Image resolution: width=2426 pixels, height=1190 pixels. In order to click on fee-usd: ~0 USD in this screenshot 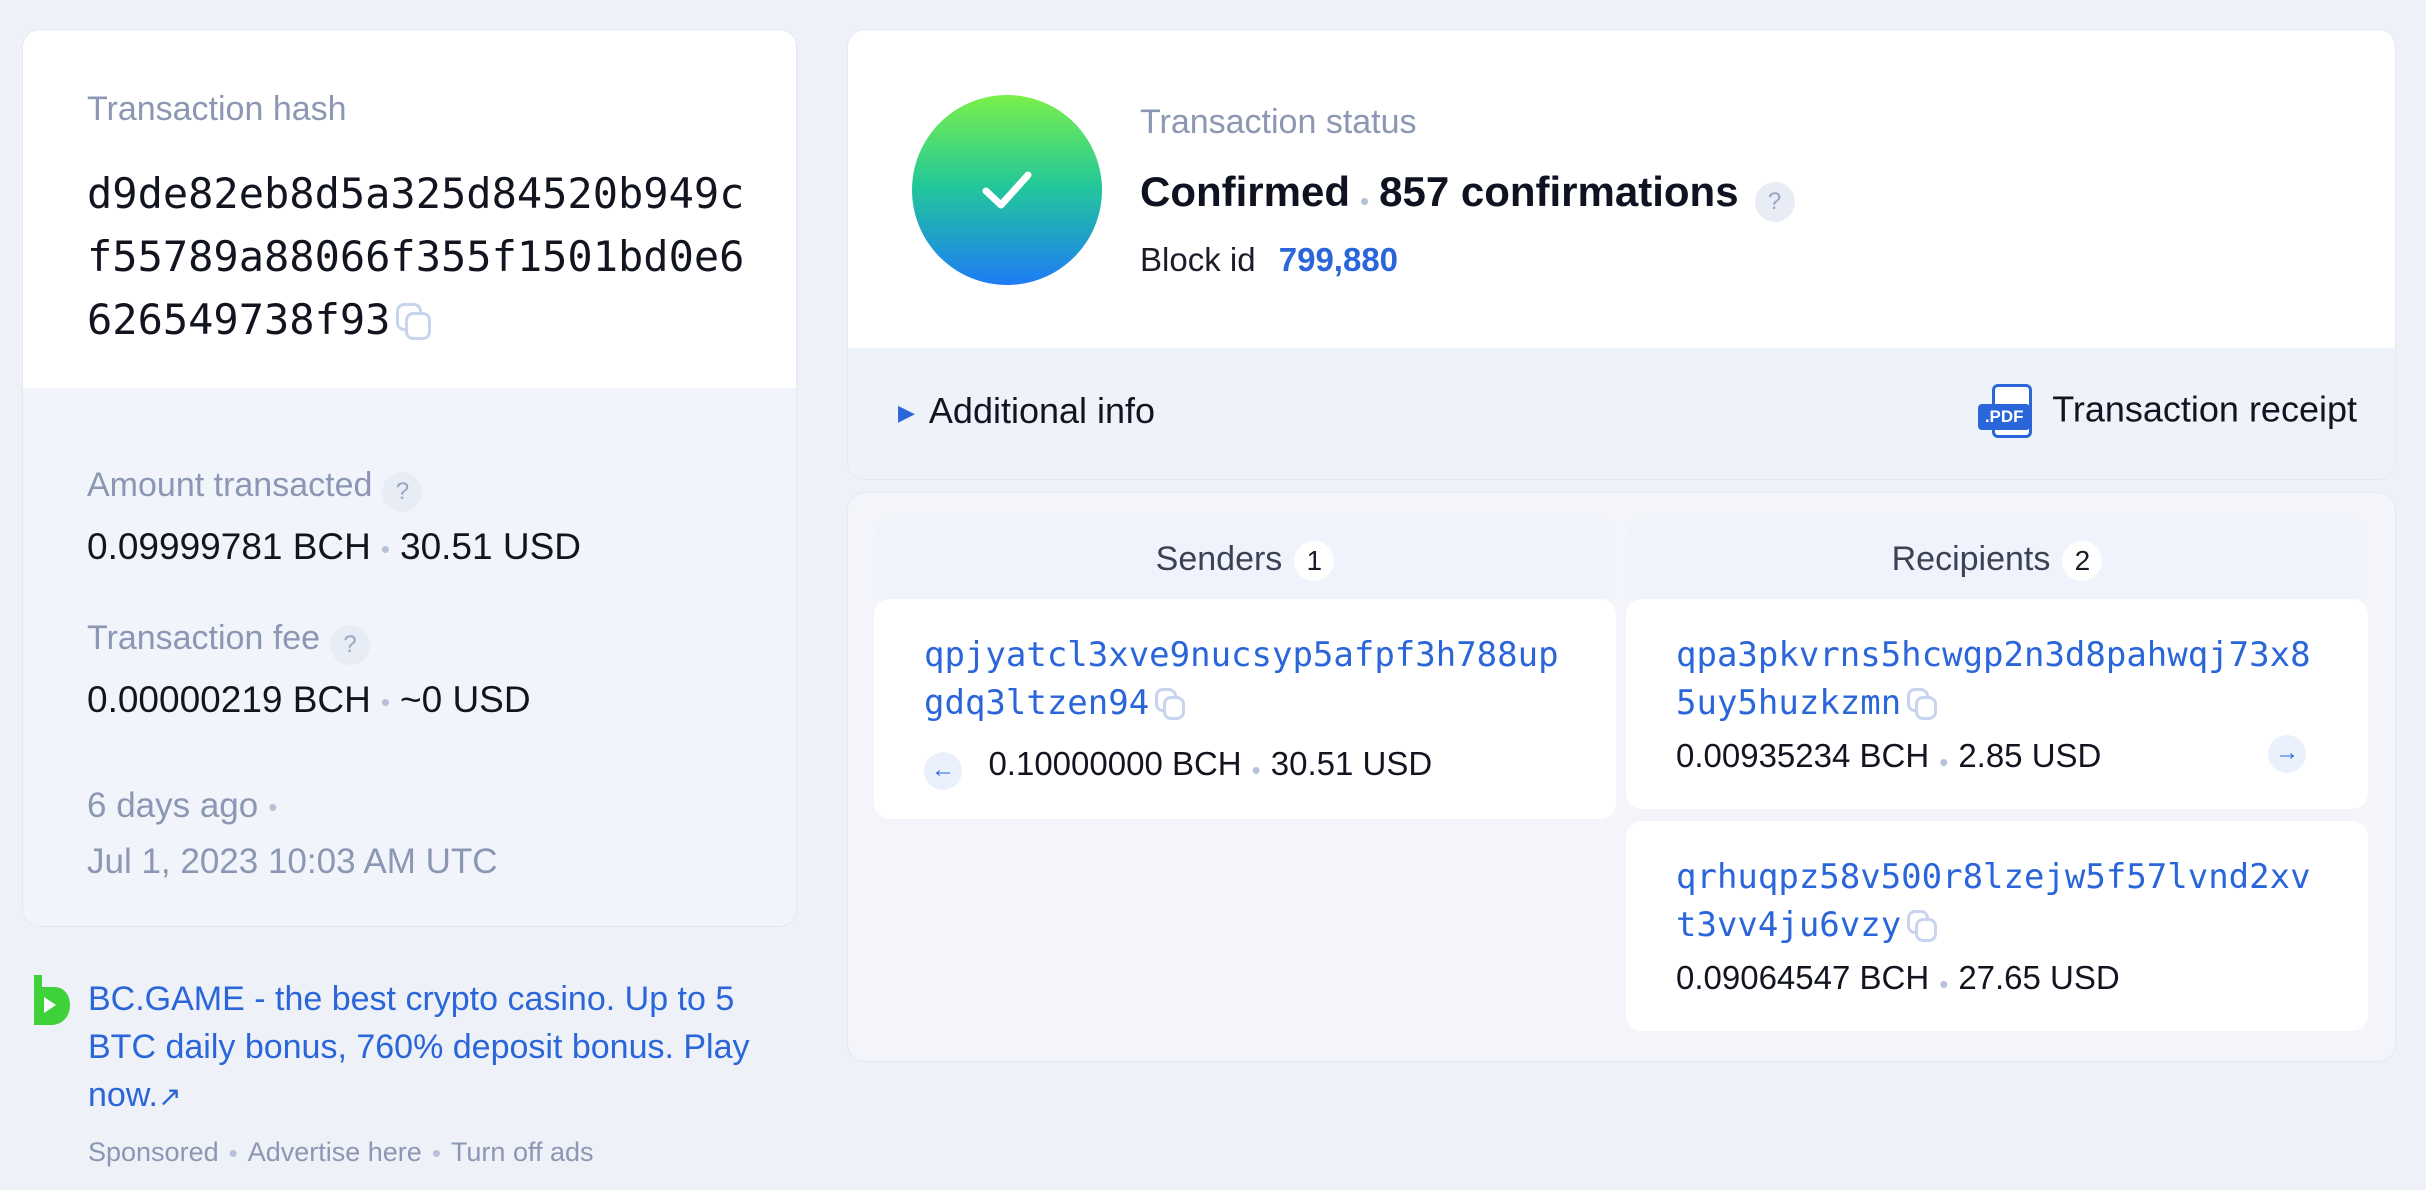, I will do `click(465, 699)`.